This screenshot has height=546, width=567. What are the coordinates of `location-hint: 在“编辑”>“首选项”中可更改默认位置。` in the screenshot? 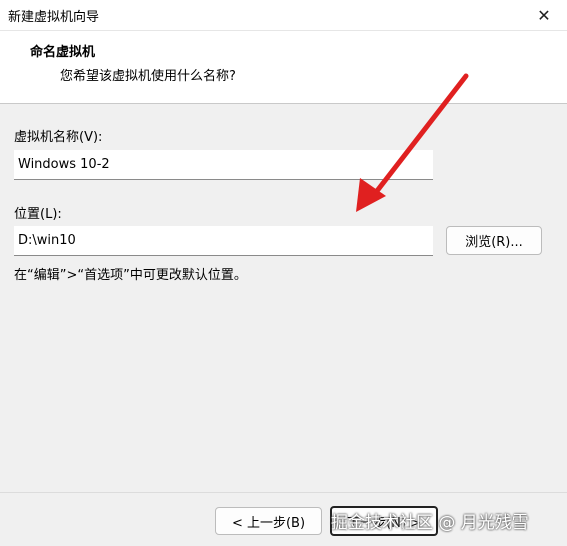 It's located at (130, 275).